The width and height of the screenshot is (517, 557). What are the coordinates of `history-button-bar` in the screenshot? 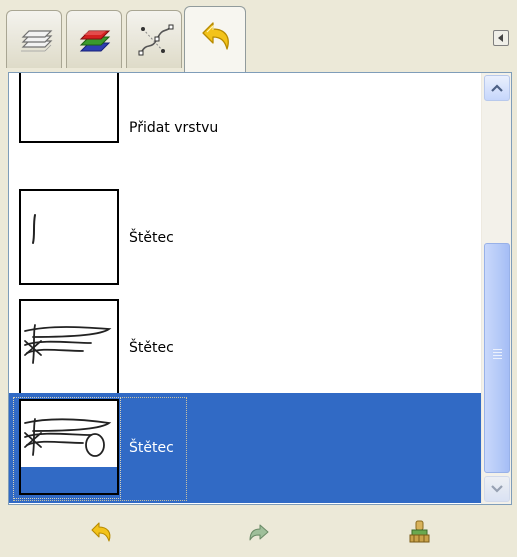 It's located at (258, 533).